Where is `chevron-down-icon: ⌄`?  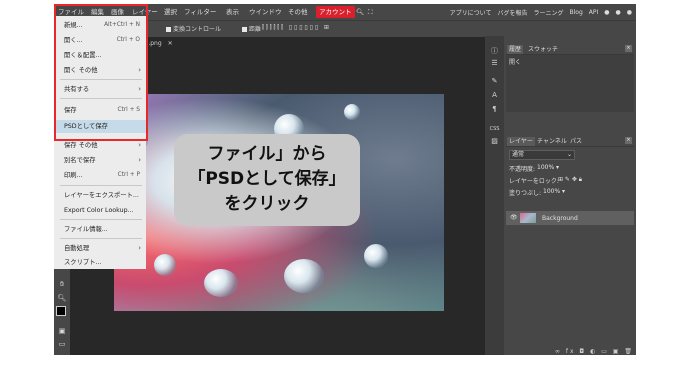
chevron-down-icon: ⌄ is located at coordinates (569, 154).